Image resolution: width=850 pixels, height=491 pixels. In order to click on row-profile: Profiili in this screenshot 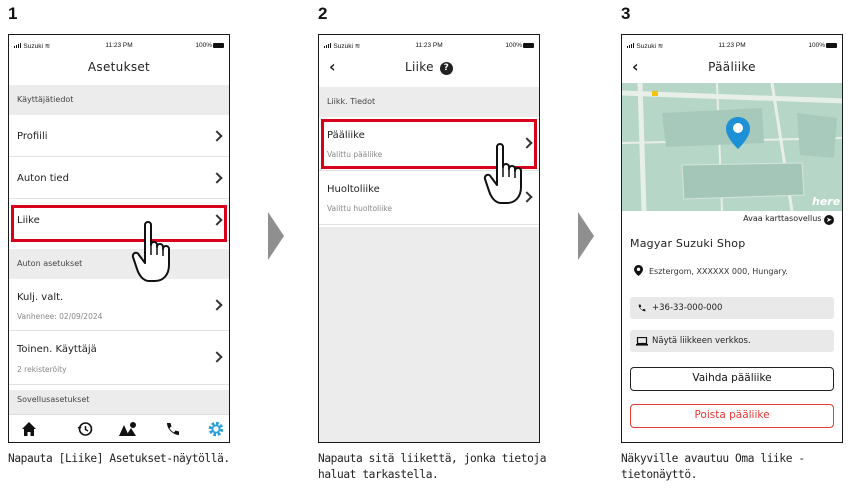, I will do `click(119, 136)`.